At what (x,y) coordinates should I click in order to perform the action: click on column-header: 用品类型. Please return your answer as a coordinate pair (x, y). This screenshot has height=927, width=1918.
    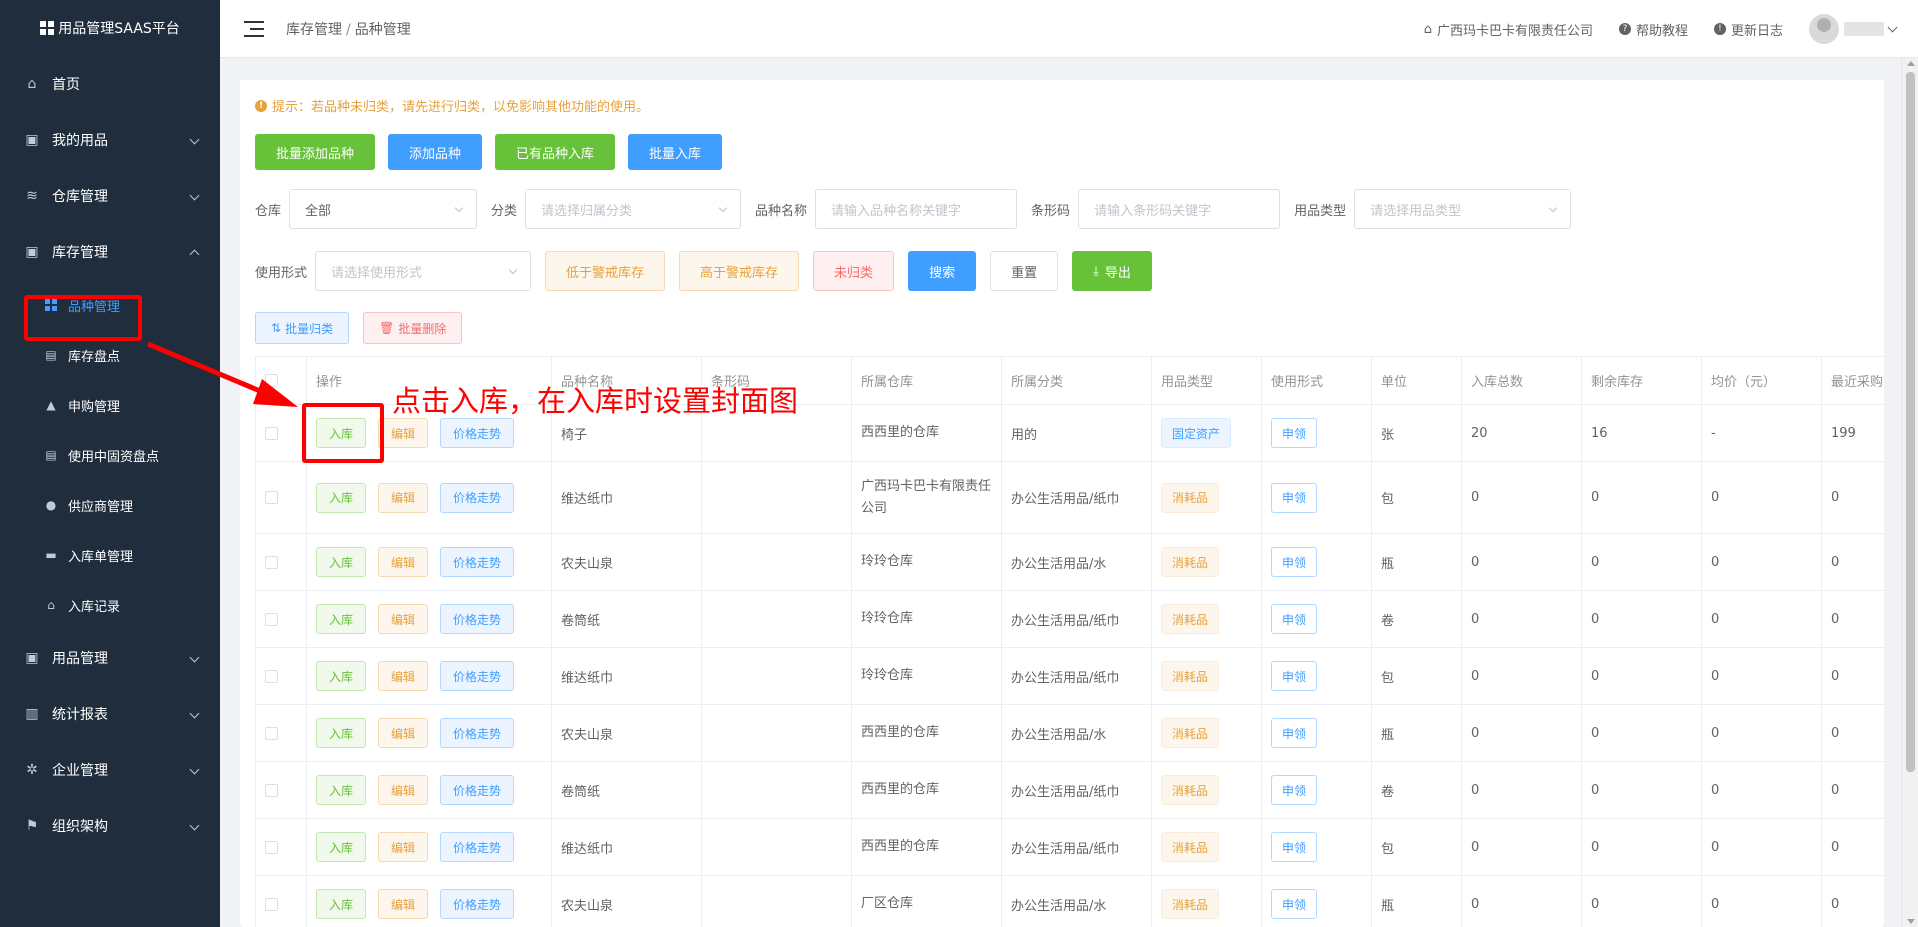
    Looking at the image, I should click on (1206, 380).